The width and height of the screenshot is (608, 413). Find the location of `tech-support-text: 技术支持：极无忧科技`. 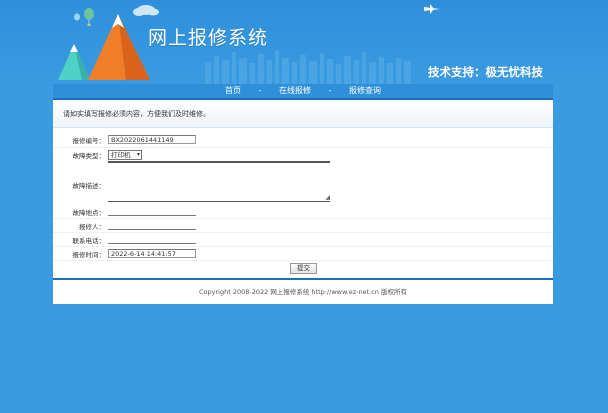

tech-support-text: 技术支持：极无忧科技 is located at coordinates (485, 72).